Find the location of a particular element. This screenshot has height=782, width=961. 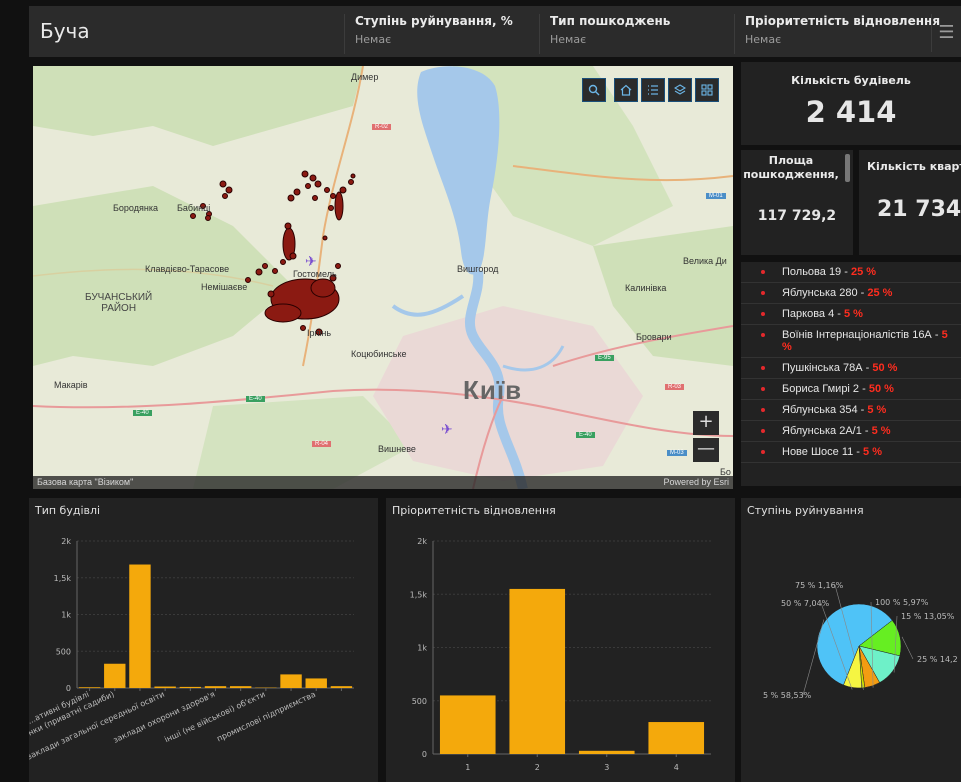

kpi-buildings-panel: Кількість будівель 2 414 is located at coordinates (851, 103).